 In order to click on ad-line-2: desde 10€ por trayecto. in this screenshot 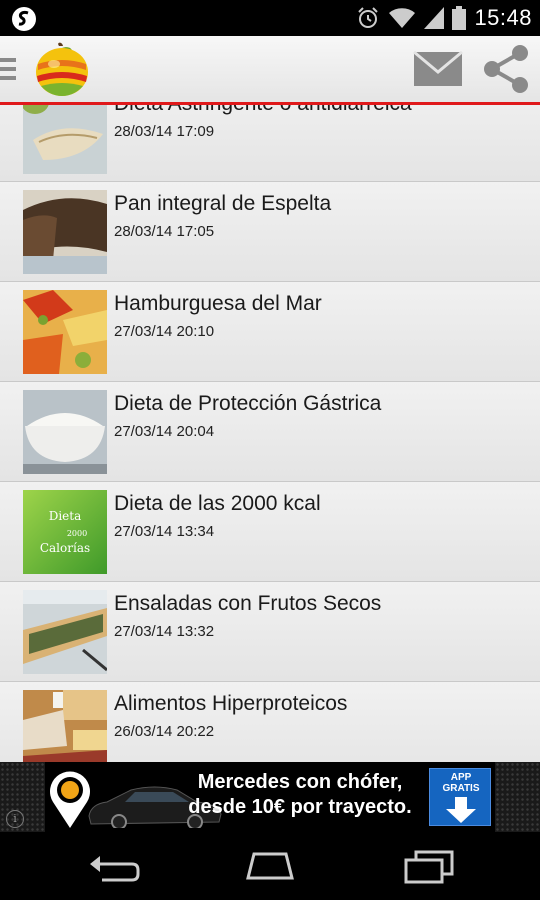, I will do `click(300, 807)`.